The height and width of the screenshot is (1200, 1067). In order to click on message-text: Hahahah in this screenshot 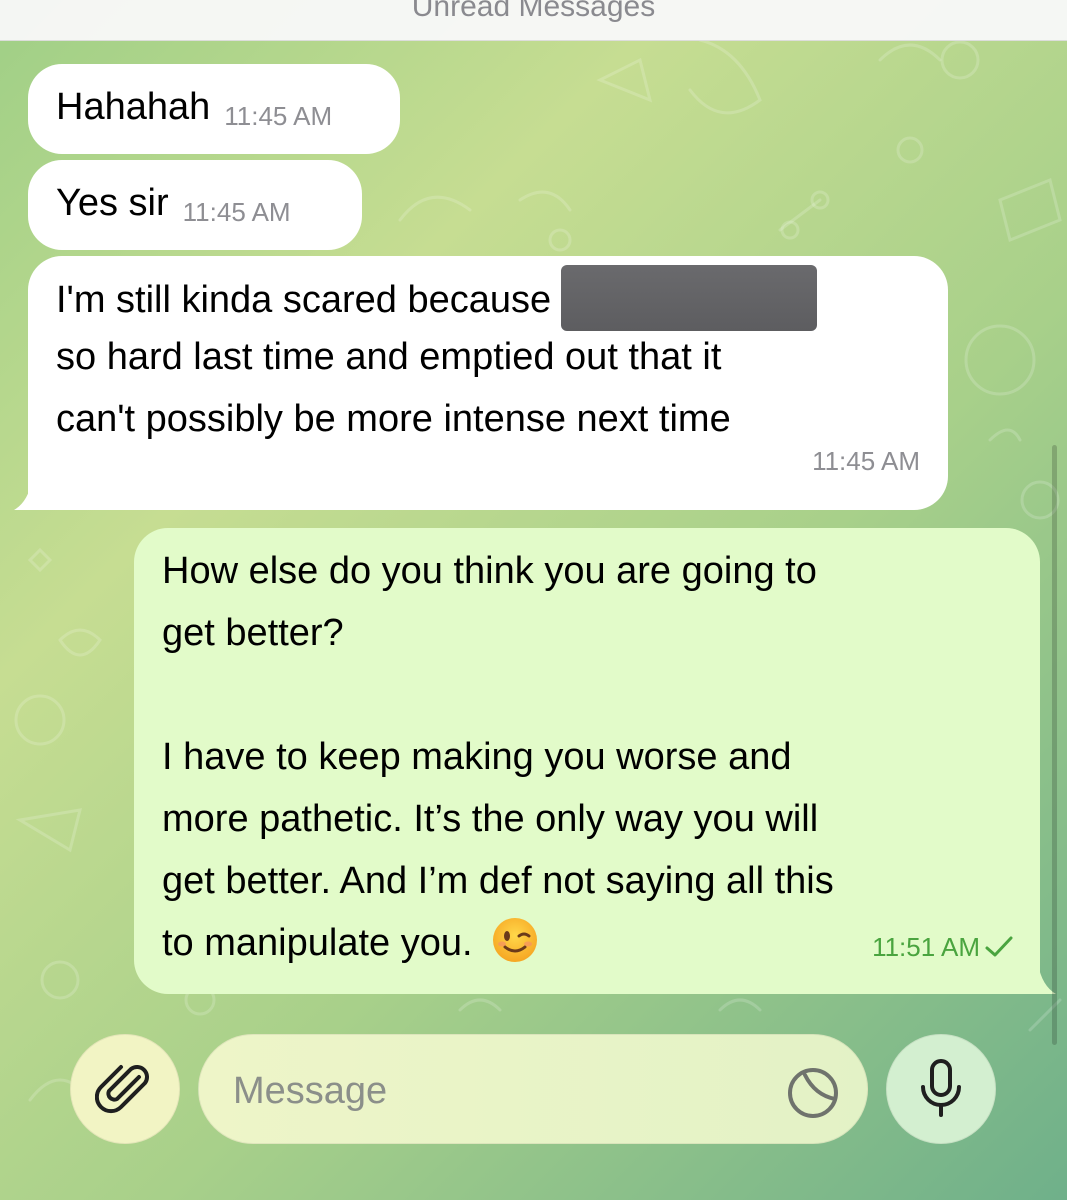, I will do `click(133, 107)`.